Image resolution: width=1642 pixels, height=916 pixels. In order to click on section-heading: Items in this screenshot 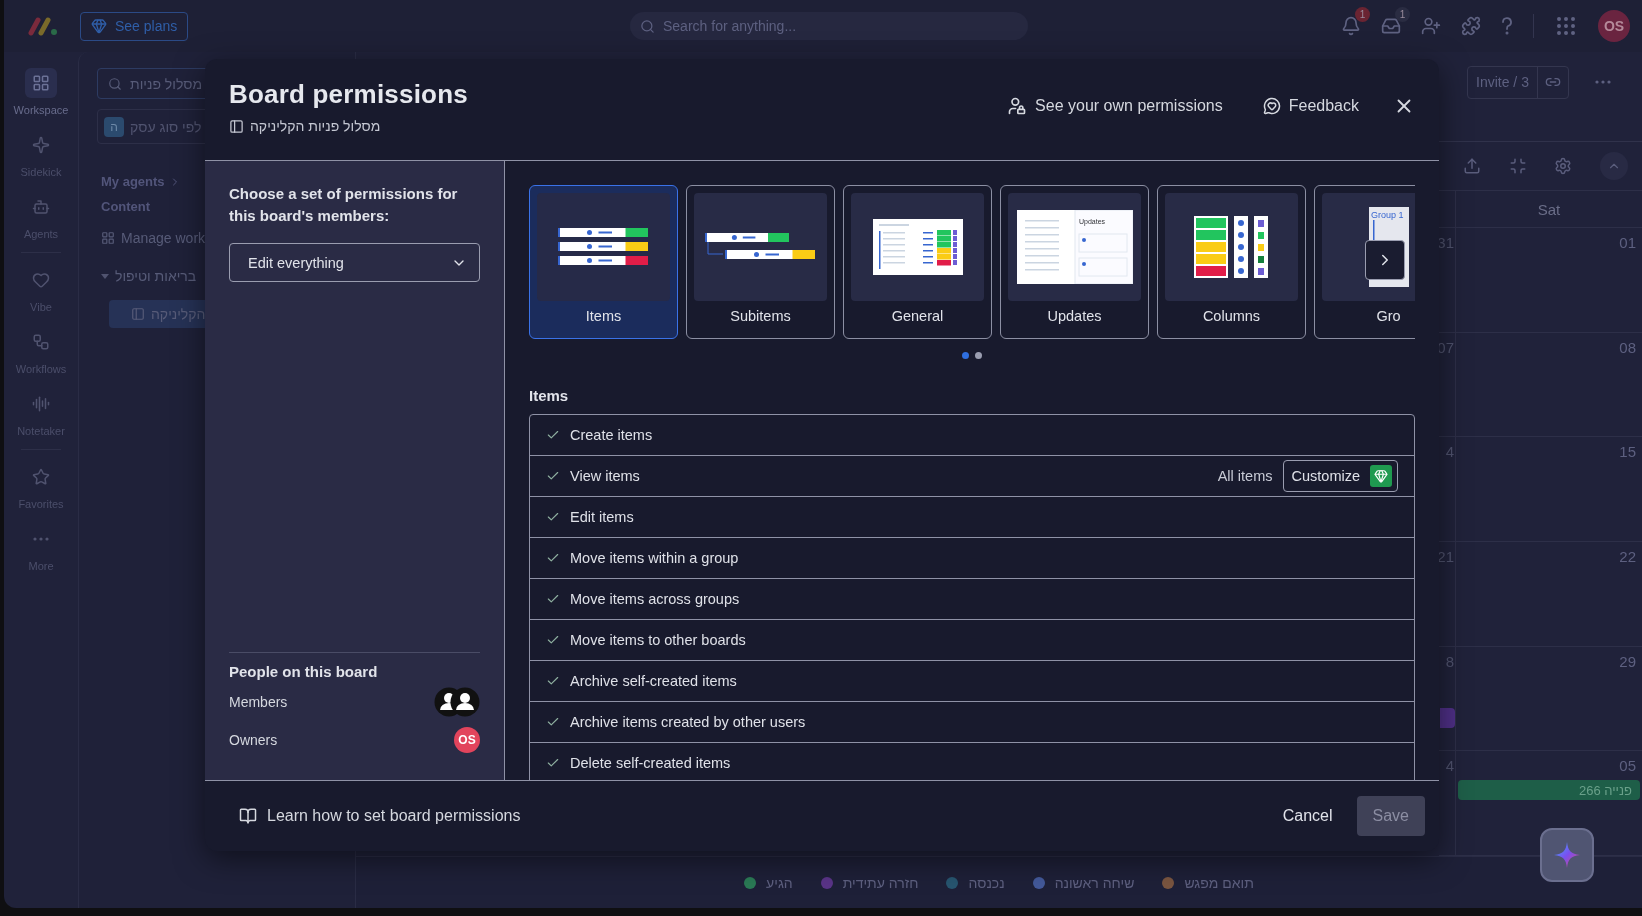, I will do `click(549, 395)`.